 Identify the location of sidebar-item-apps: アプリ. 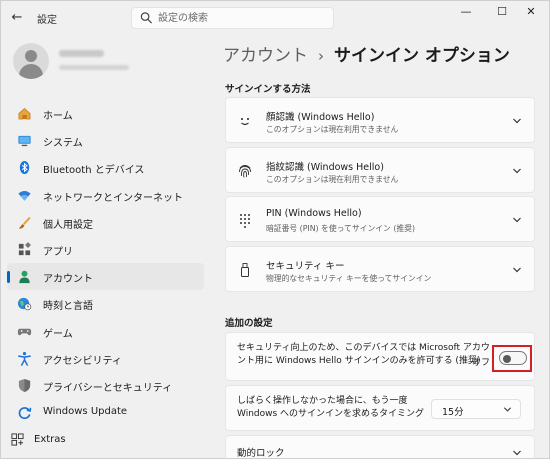
(105, 249).